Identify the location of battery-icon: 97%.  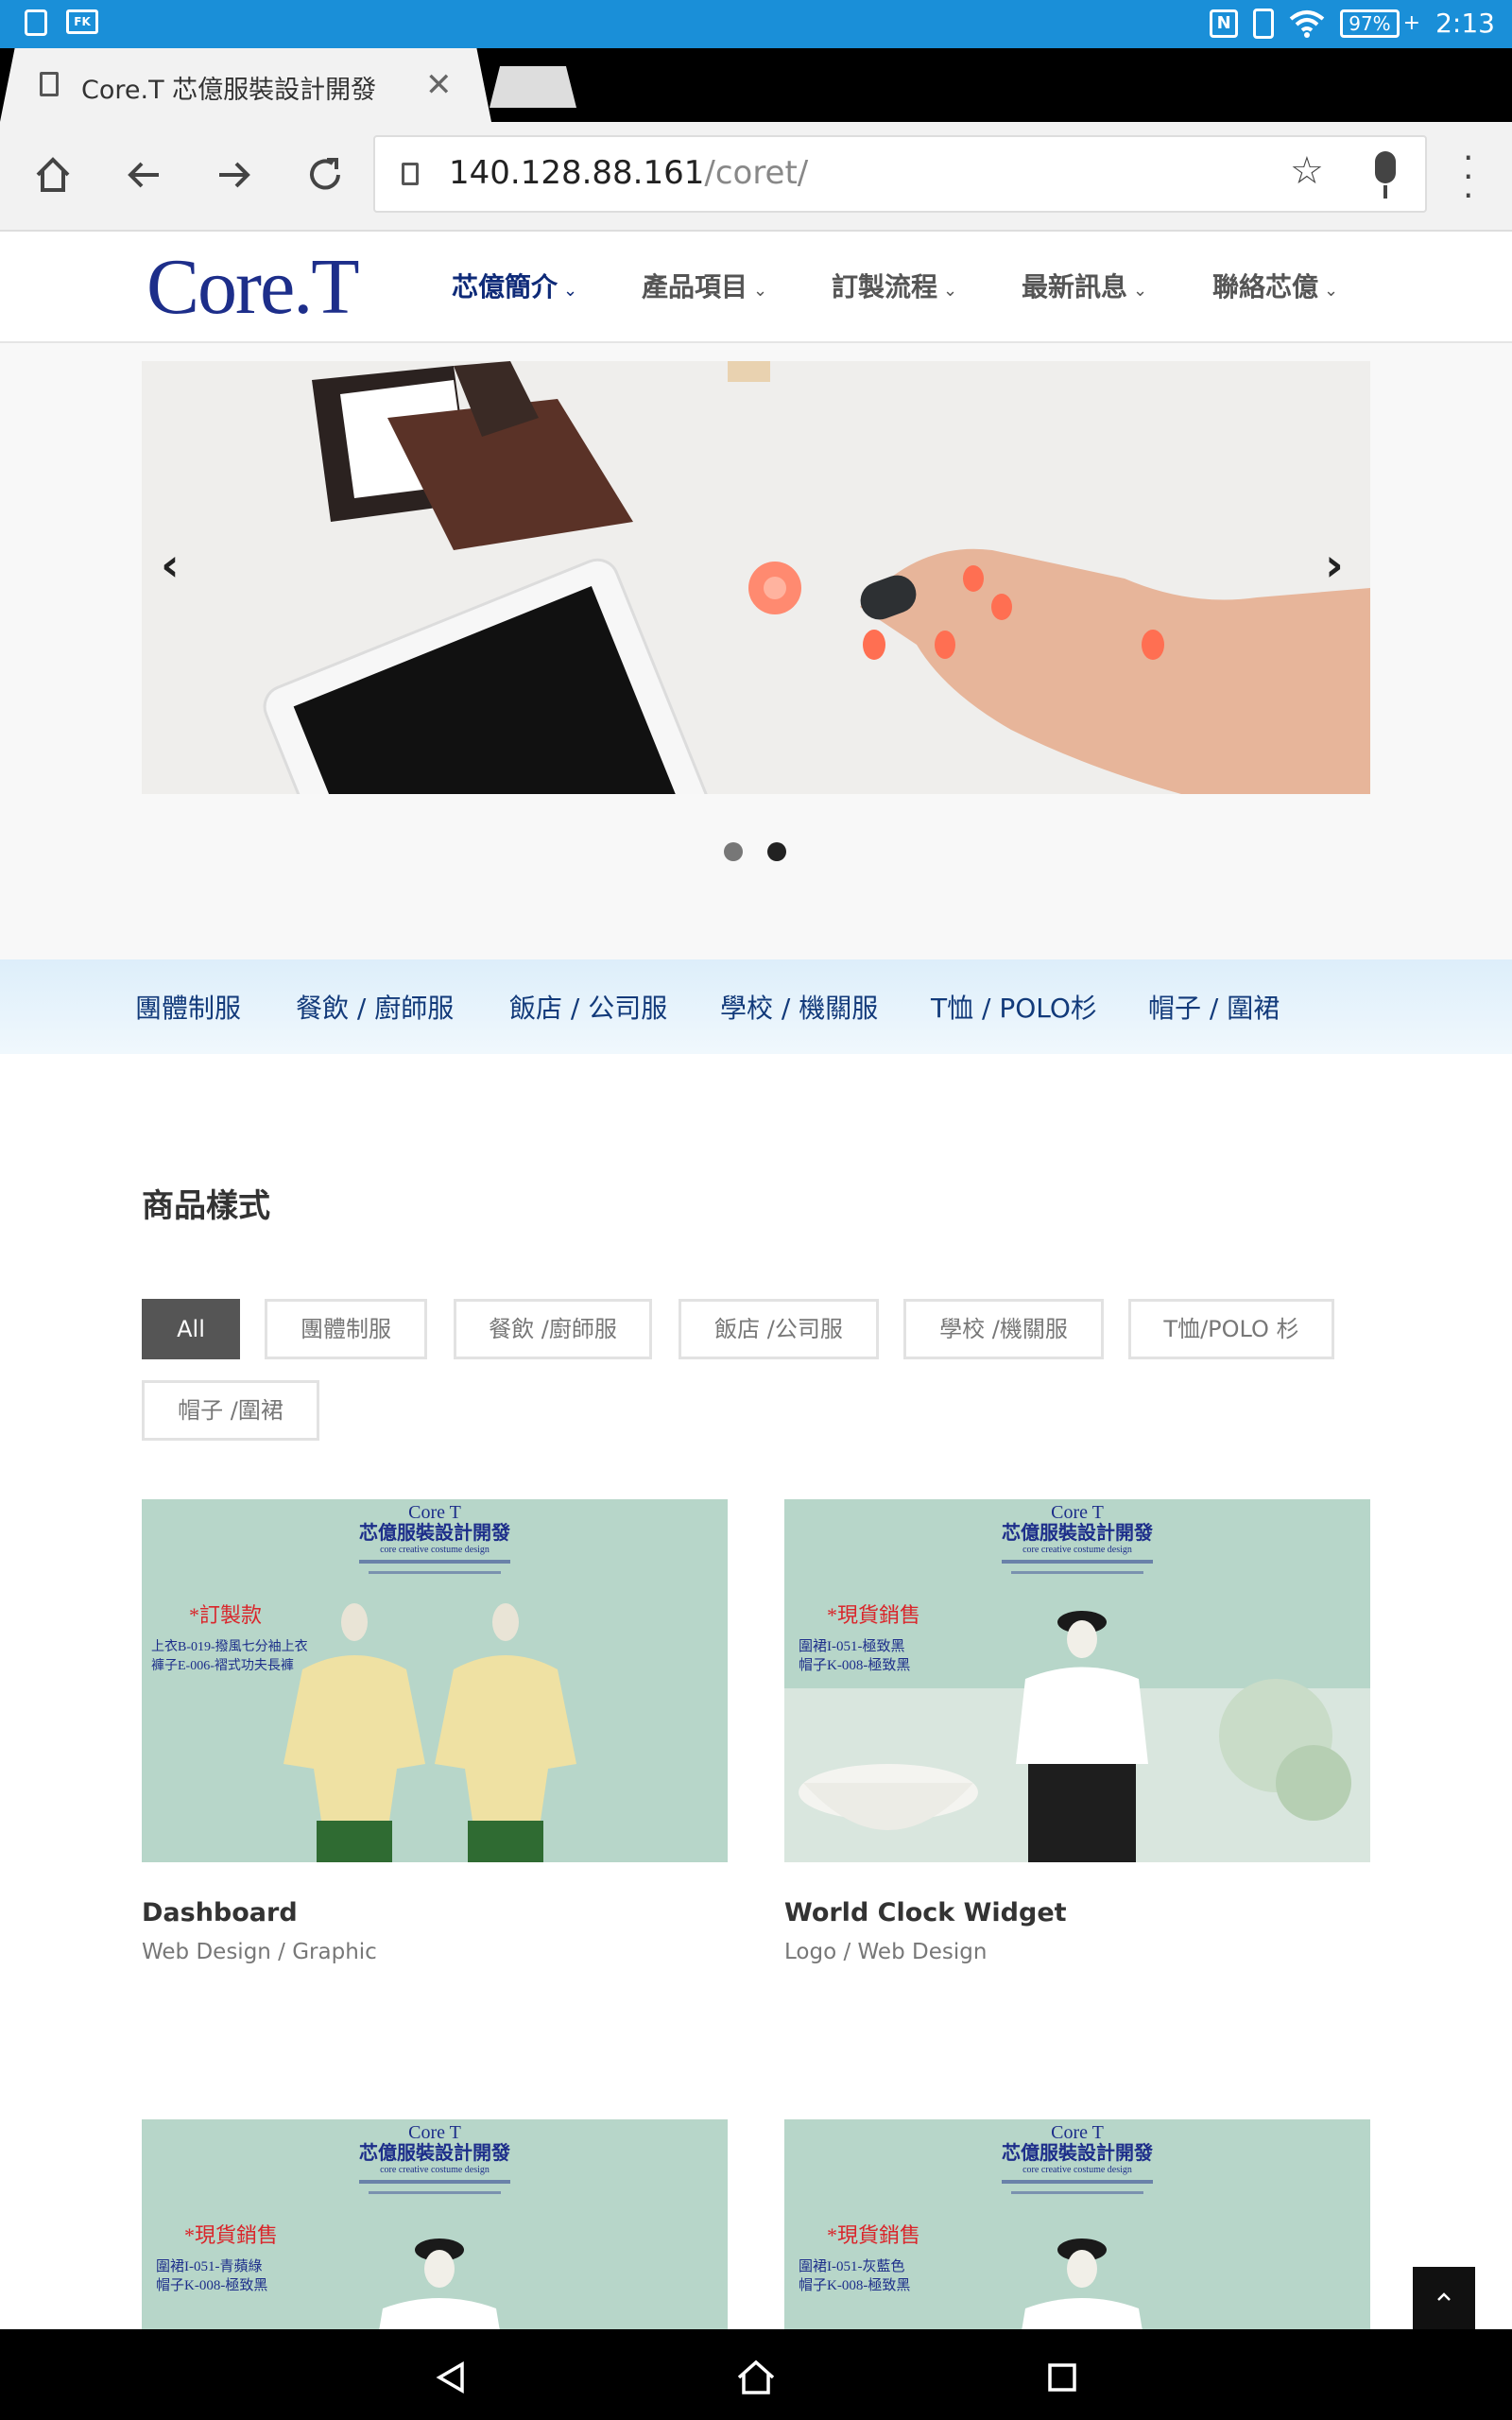
(1370, 24).